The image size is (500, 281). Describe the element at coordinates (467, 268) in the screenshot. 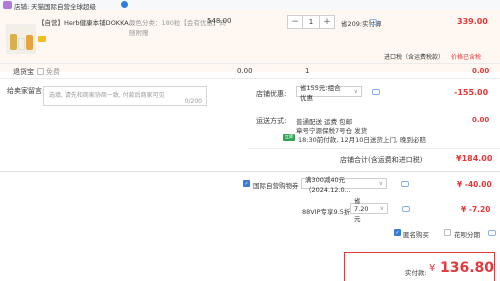

I see `checkout-amount: 136.80` at that location.